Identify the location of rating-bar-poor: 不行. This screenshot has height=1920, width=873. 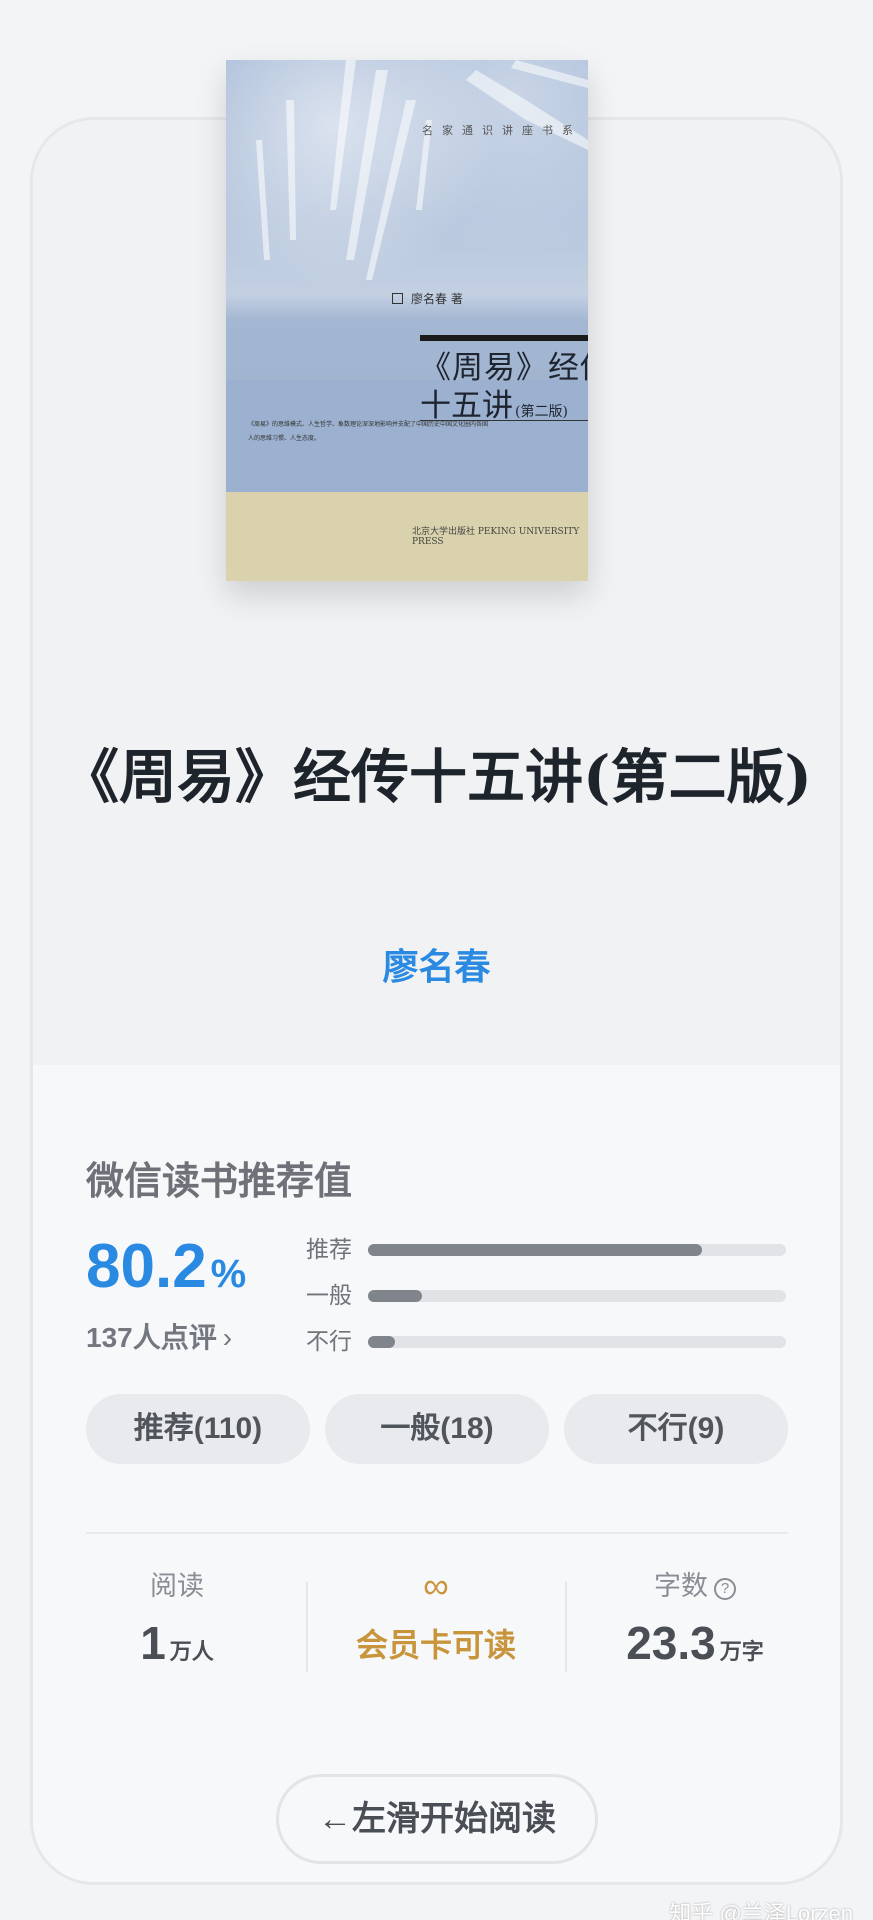
(547, 1341).